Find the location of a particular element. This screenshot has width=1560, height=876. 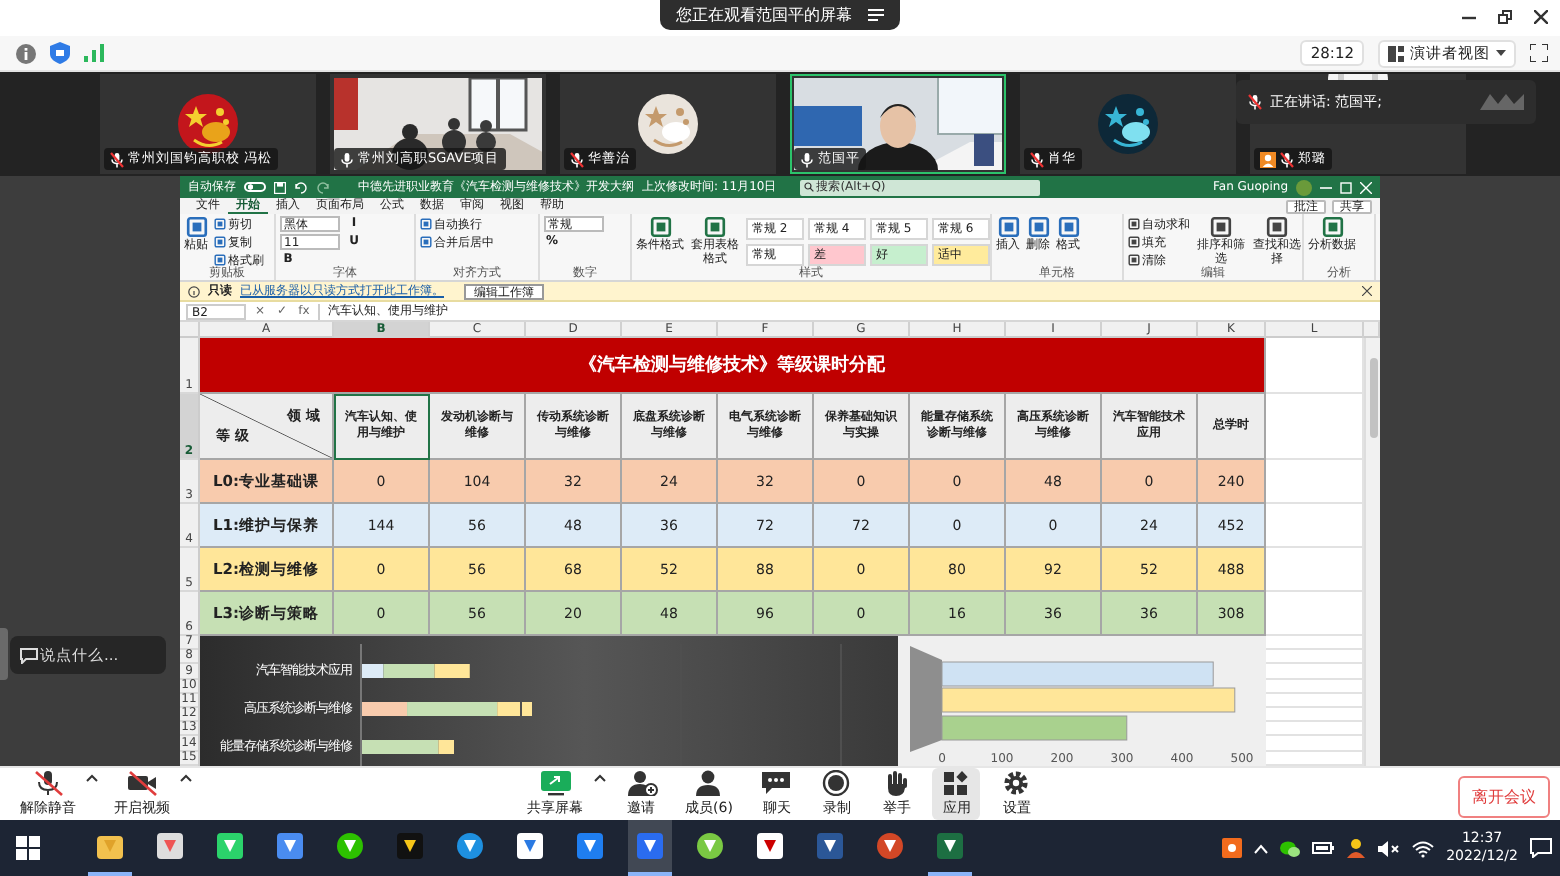

toggle-switch is located at coordinates (255, 187).